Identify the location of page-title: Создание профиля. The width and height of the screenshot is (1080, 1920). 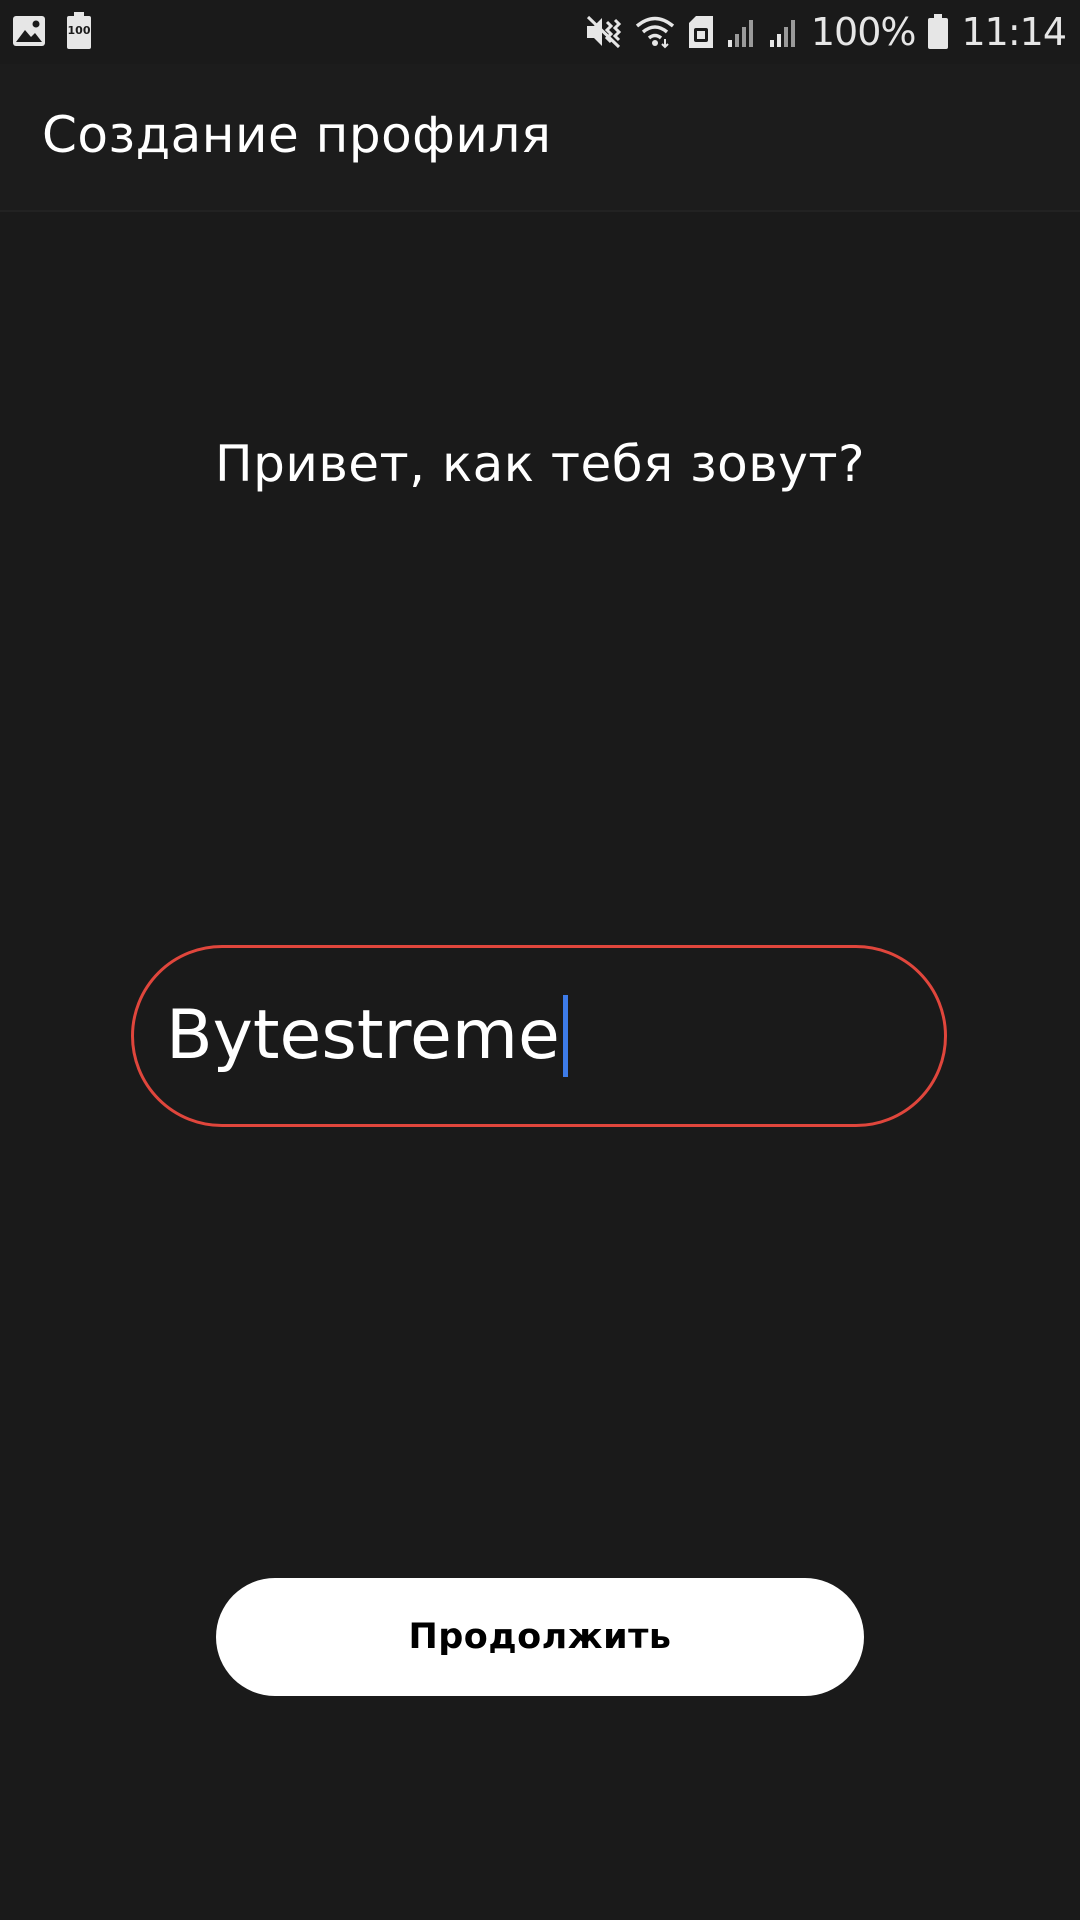
(297, 135).